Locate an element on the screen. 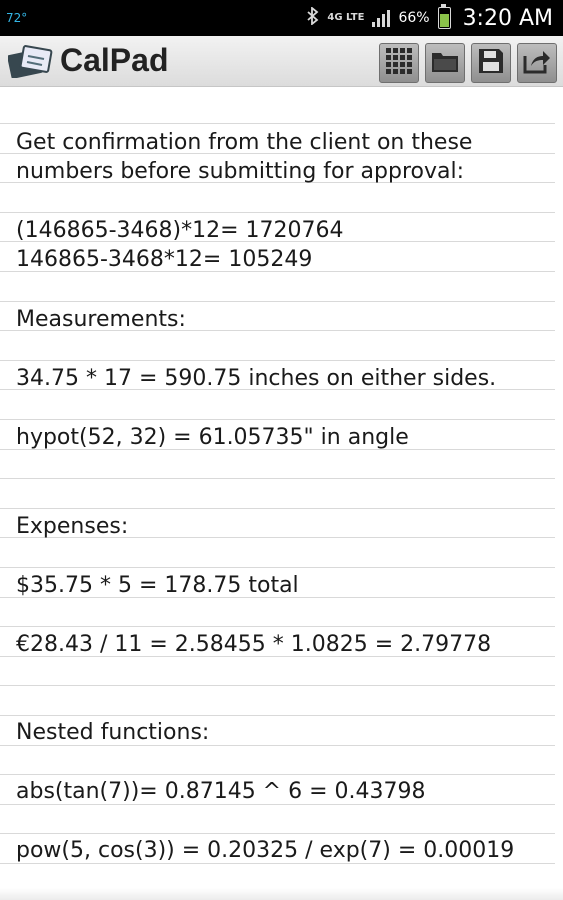  floppy-disk-icon is located at coordinates (491, 63).